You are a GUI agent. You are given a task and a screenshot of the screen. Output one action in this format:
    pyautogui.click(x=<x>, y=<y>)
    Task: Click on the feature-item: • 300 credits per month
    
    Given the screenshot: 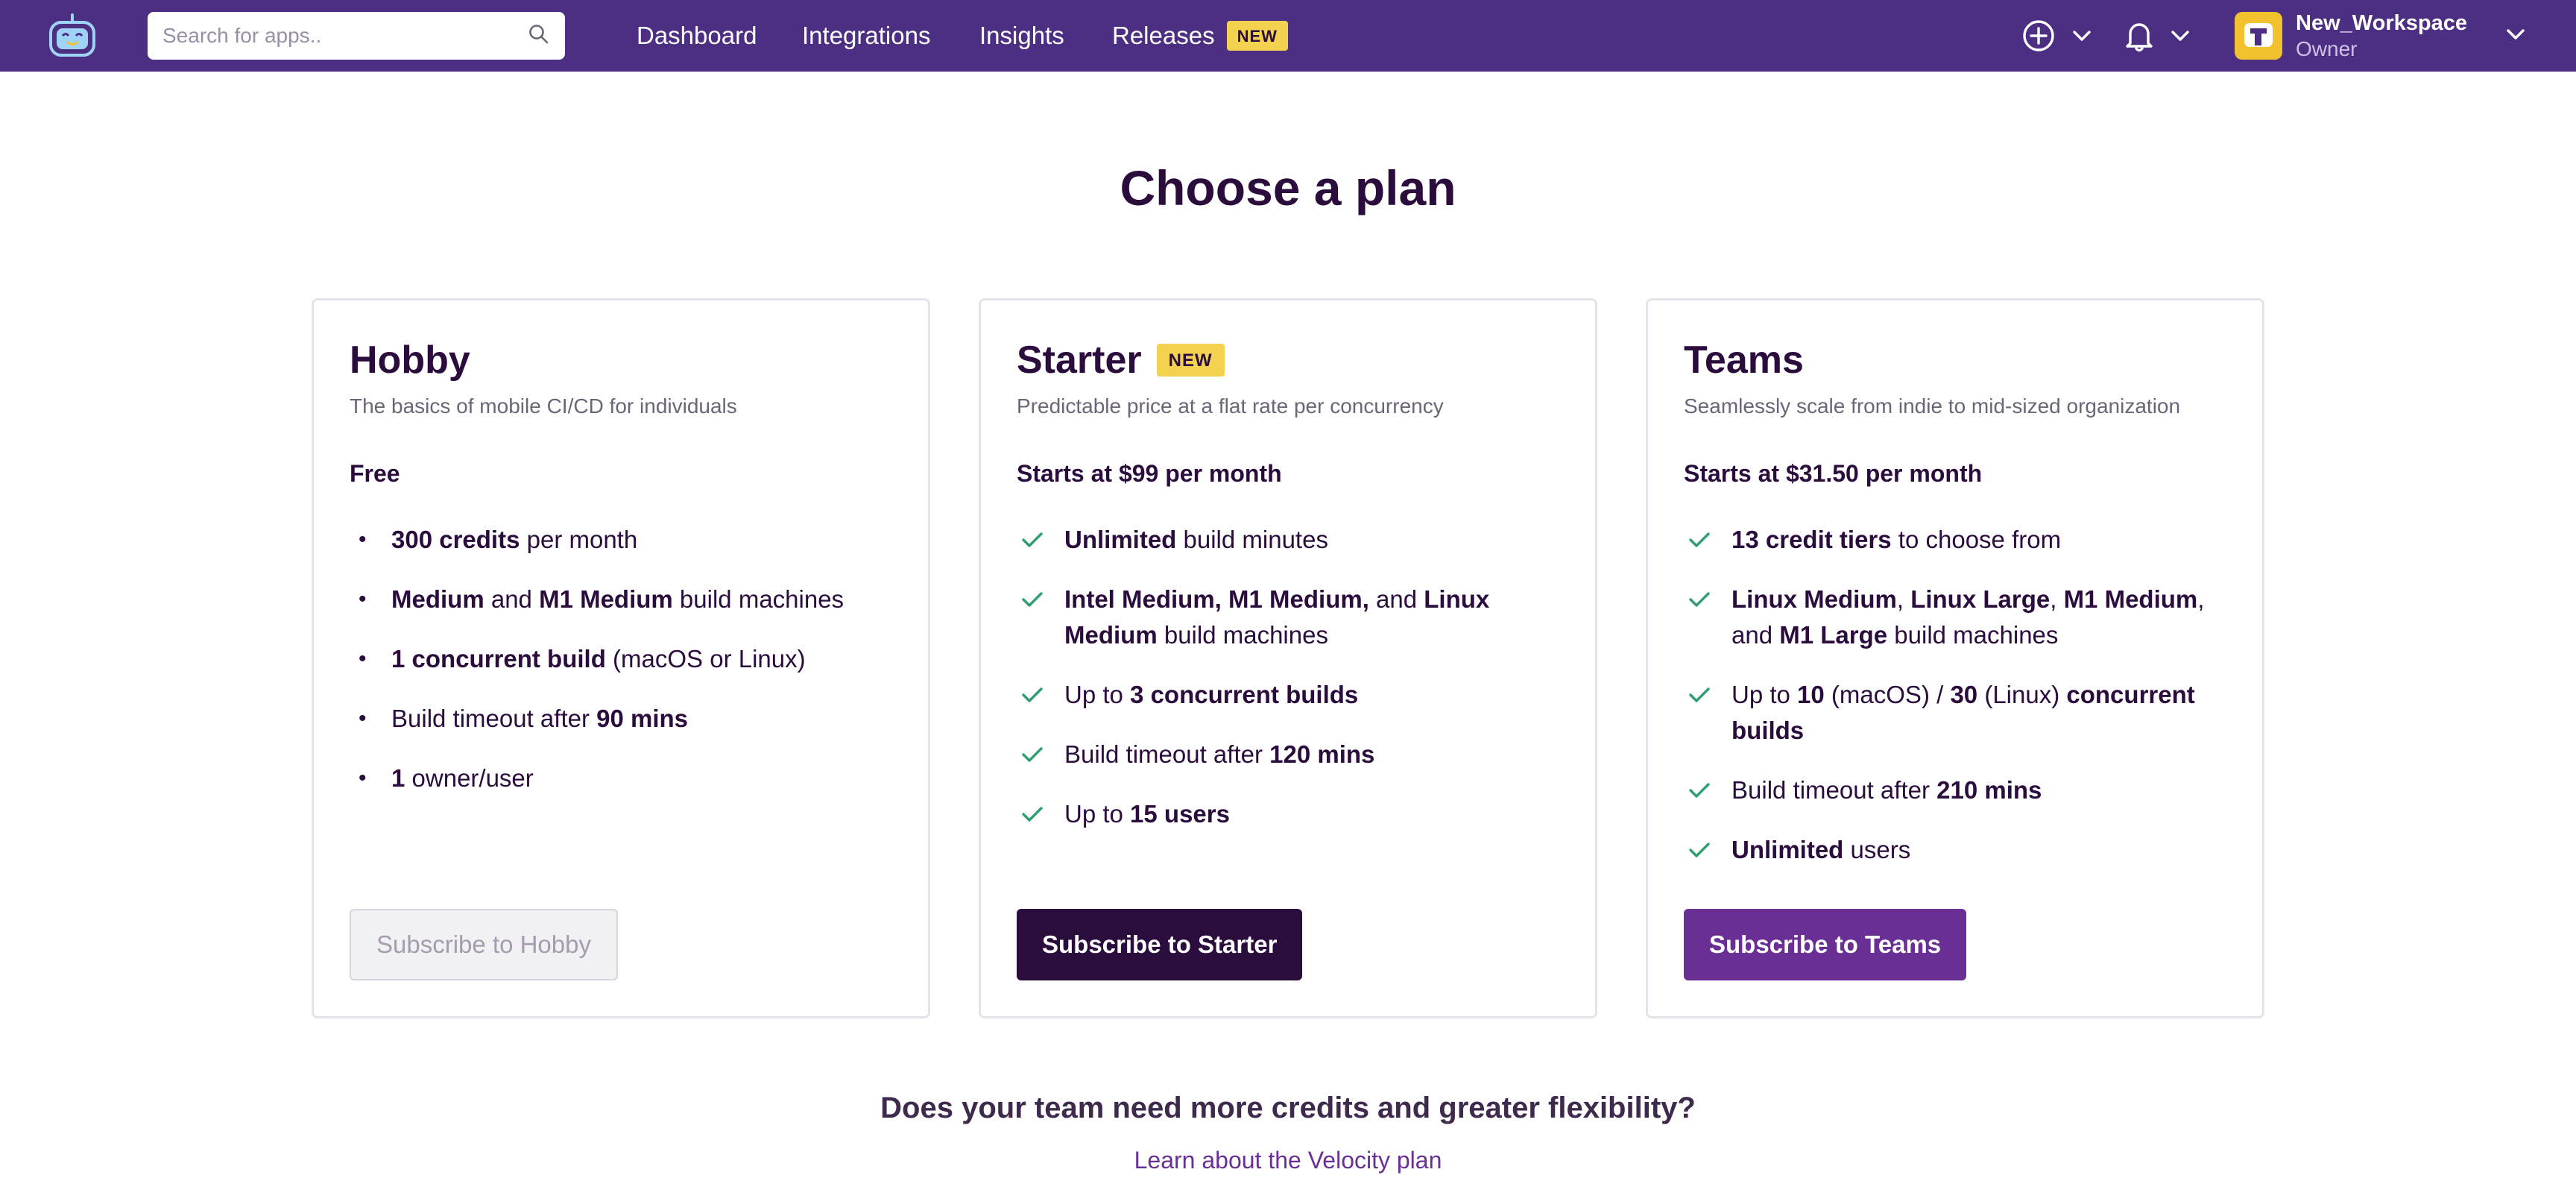 What is the action you would take?
    pyautogui.click(x=621, y=540)
    